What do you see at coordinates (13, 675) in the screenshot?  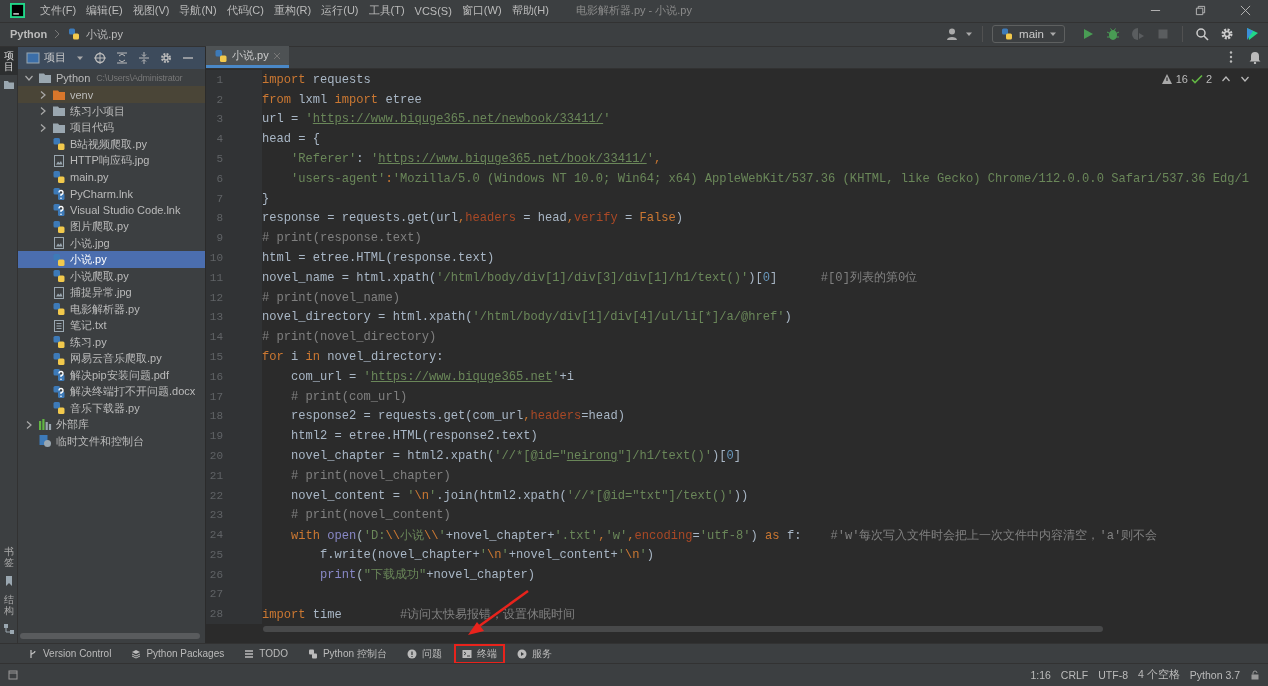 I see `layout-icon` at bounding box center [13, 675].